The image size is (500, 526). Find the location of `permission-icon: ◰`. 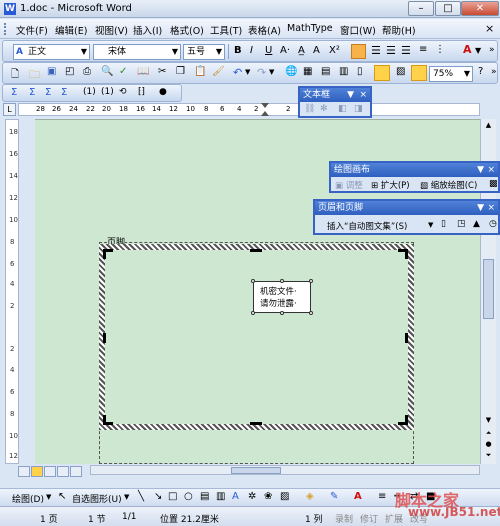

permission-icon: ◰ is located at coordinates (69, 71).